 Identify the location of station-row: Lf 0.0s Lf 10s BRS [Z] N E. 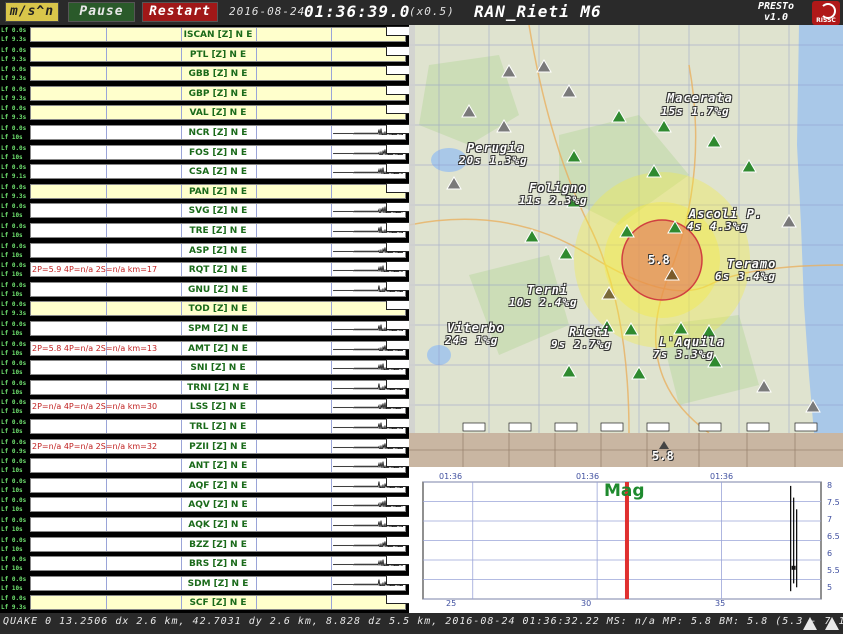
(205, 564).